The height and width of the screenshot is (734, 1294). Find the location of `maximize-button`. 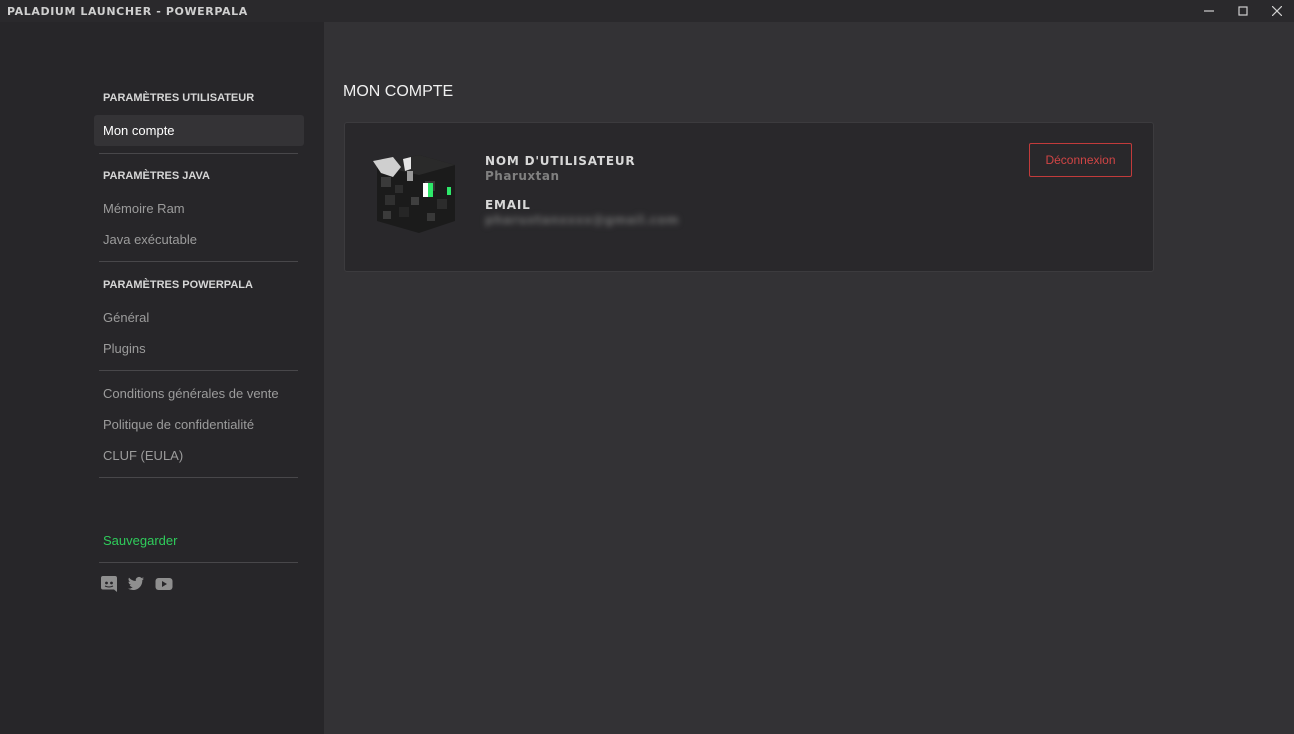

maximize-button is located at coordinates (1243, 11).